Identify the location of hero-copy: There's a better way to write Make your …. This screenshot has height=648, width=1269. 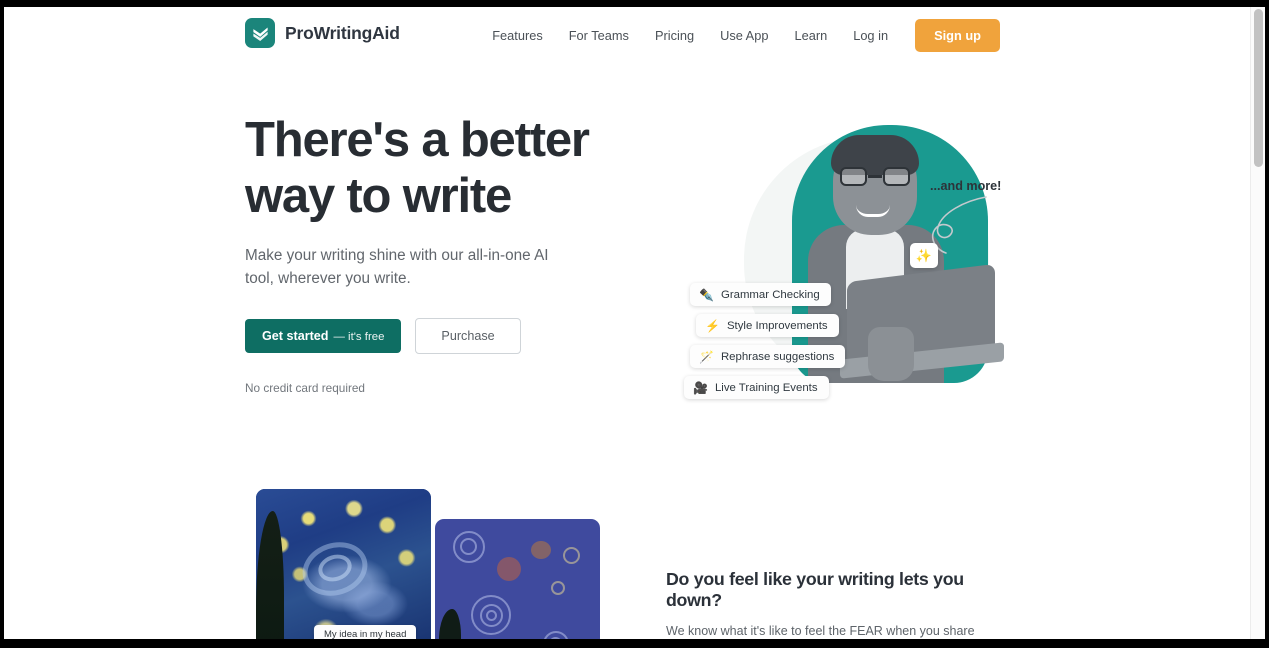
(445, 253).